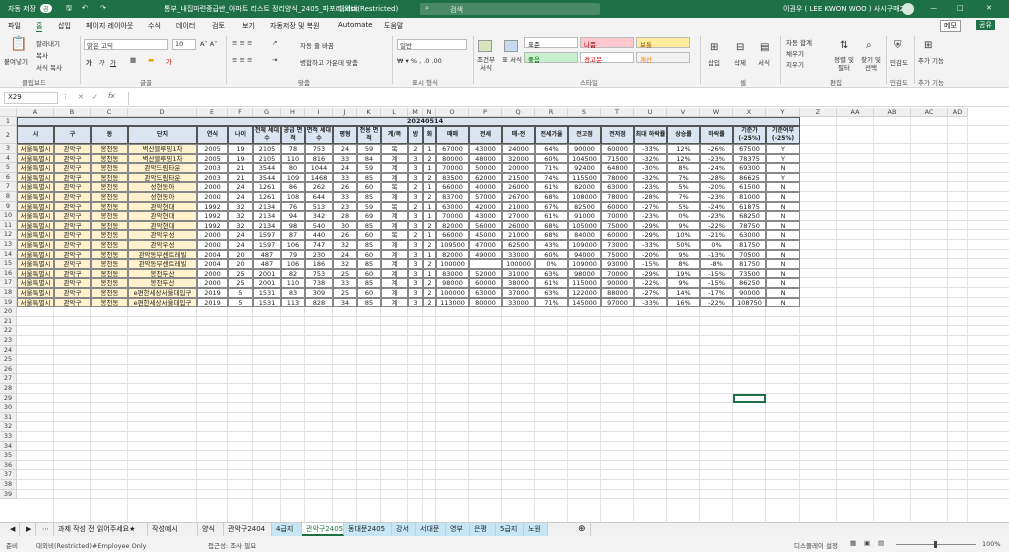 This screenshot has height=552, width=1009. What do you see at coordinates (518, 158) in the screenshot?
I see `table-cell: 32000` at bounding box center [518, 158].